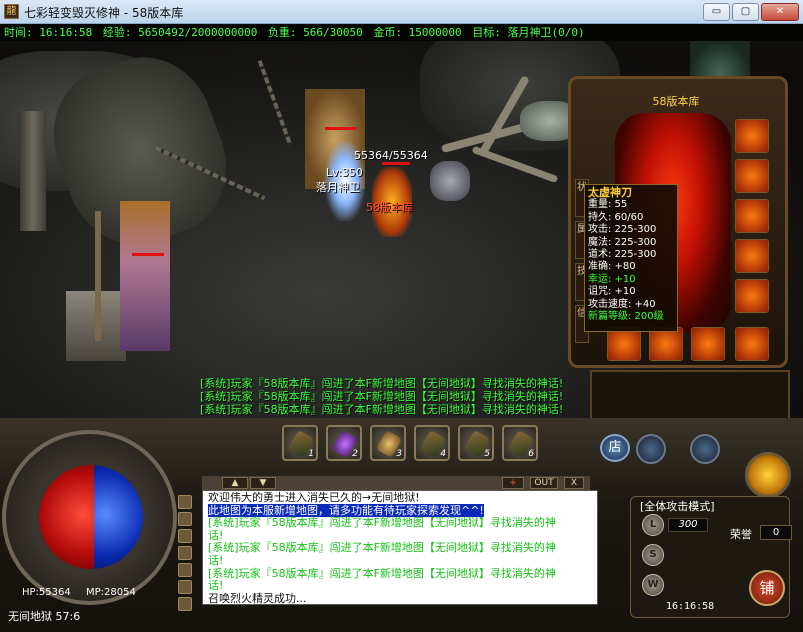 The image size is (803, 632). What do you see at coordinates (528, 32) in the screenshot?
I see `status-target: 目标: 落月神卫(0/0)` at bounding box center [528, 32].